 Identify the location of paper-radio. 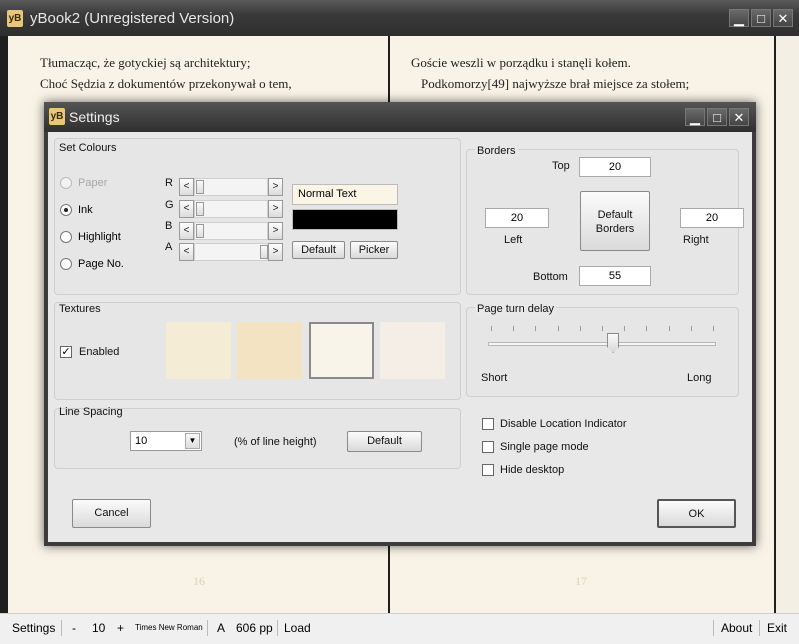
(66, 183).